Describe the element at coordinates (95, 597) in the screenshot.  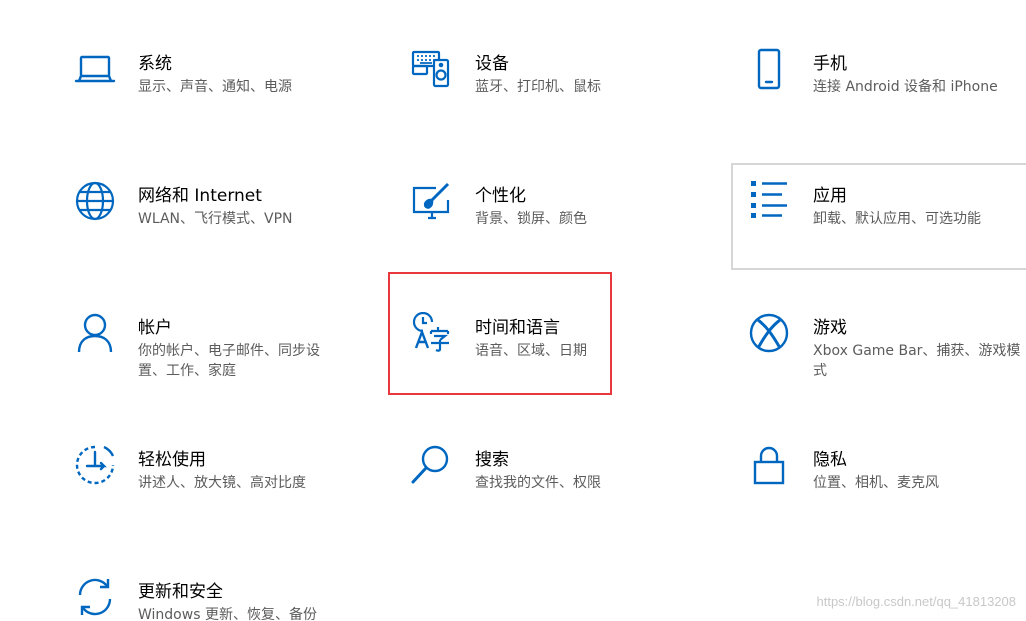
I see `sync-icon` at that location.